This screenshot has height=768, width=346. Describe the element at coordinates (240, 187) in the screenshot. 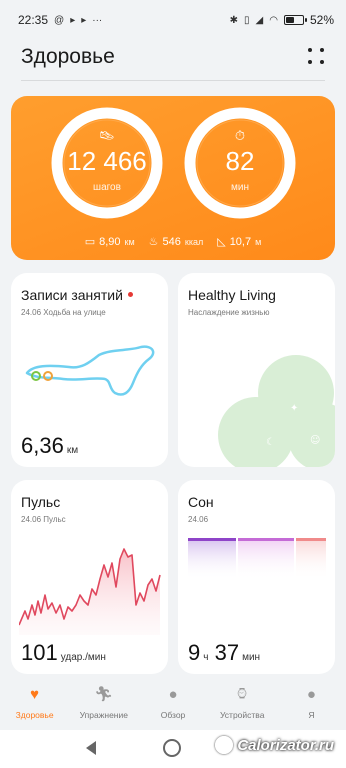

I see `minutes-unit: мин` at that location.